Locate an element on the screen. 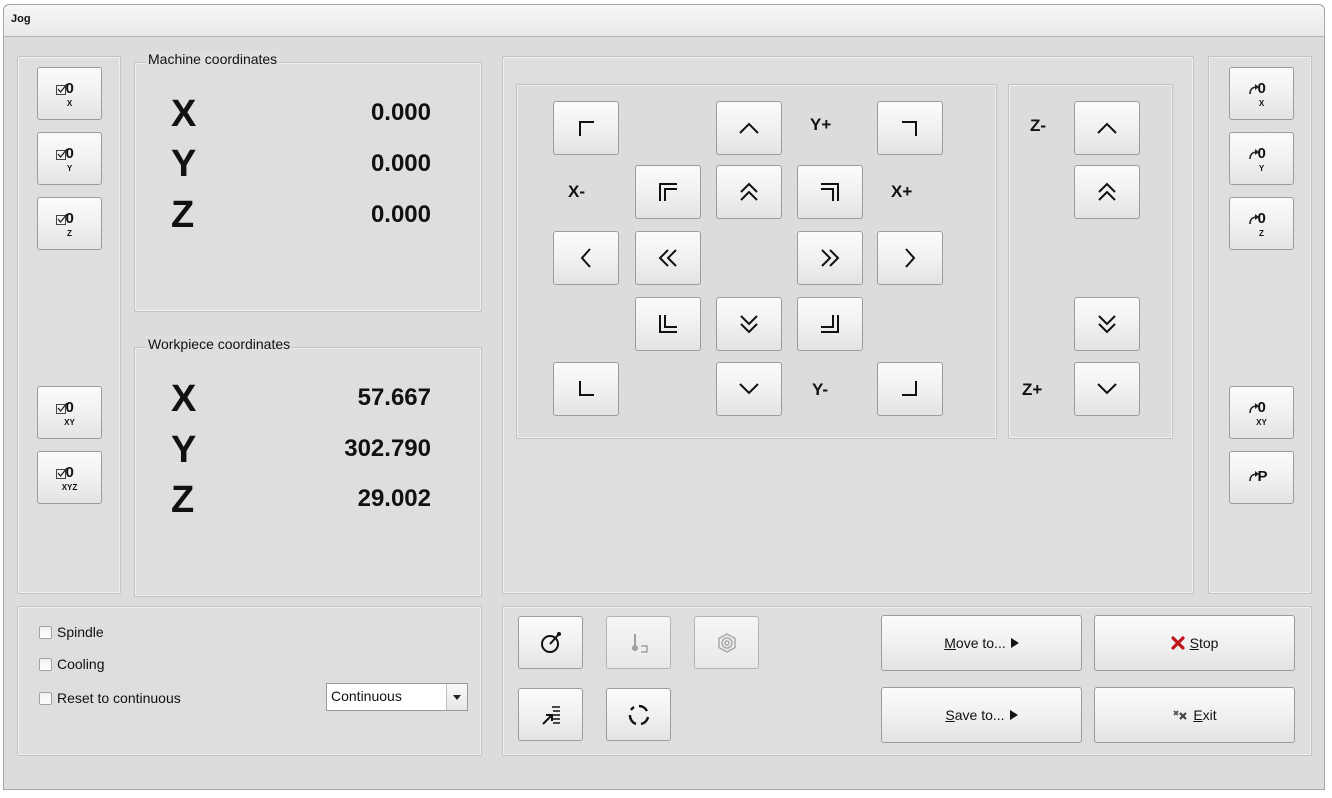 This screenshot has width=1332, height=798. goto-zero-z-button: 0Z is located at coordinates (1261, 223).